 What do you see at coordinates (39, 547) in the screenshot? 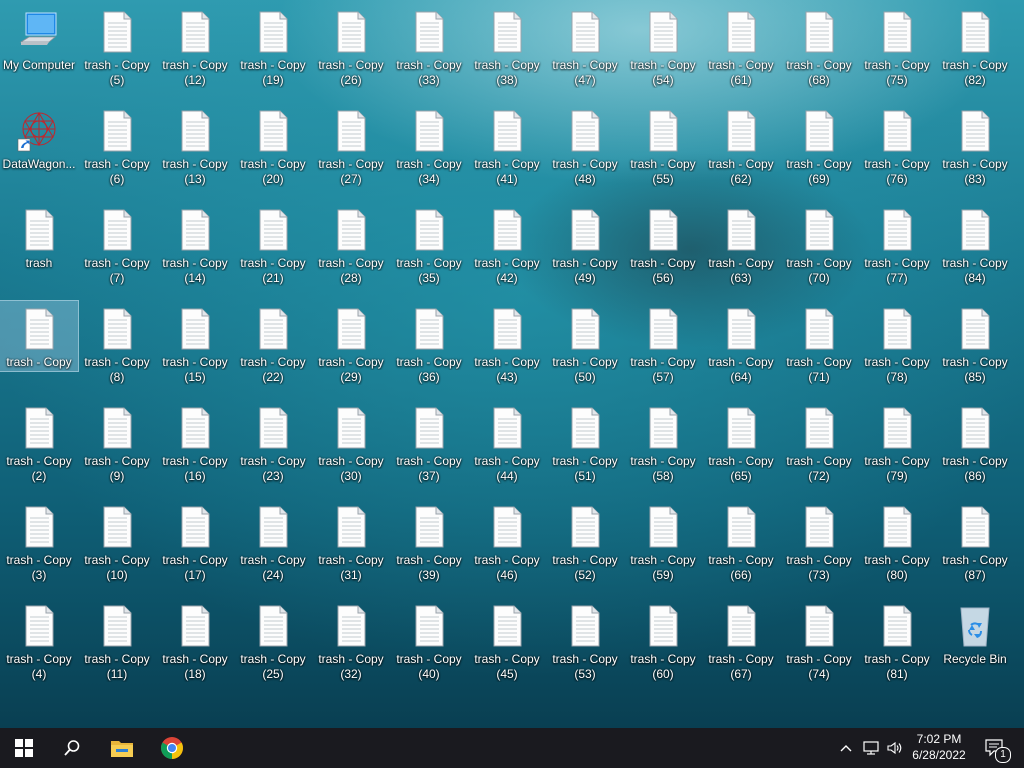
I see `desktop-item: trash - Copy (3)` at bounding box center [39, 547].